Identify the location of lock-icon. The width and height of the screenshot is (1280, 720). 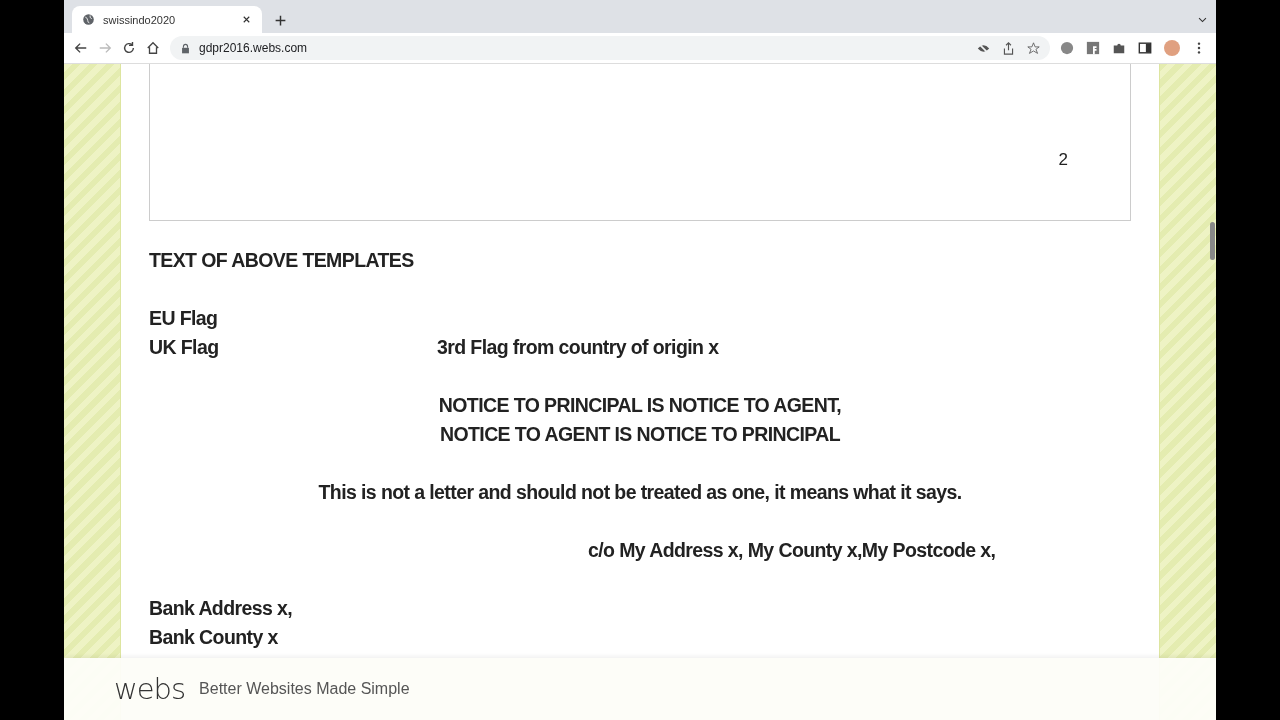
(185, 48).